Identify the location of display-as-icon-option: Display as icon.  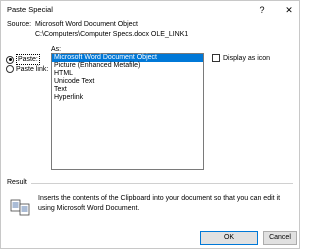
(241, 58).